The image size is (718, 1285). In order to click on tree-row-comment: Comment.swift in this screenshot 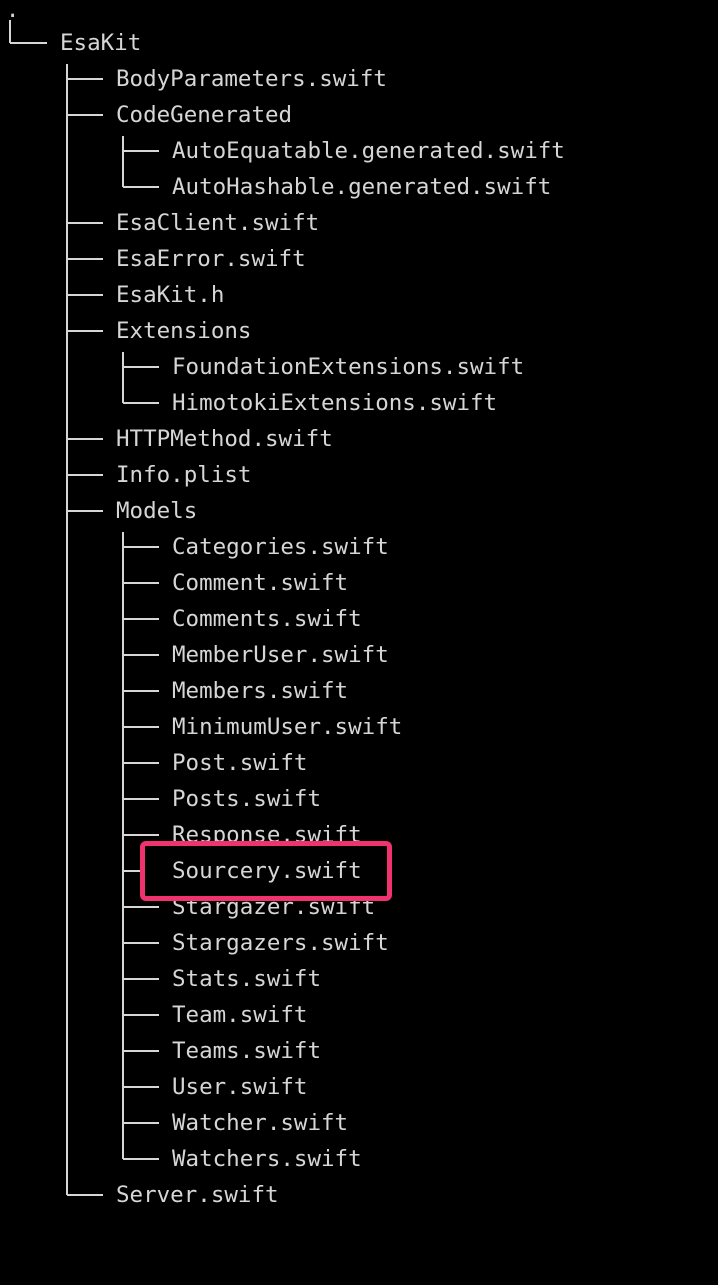, I will do `click(174, 583)`.